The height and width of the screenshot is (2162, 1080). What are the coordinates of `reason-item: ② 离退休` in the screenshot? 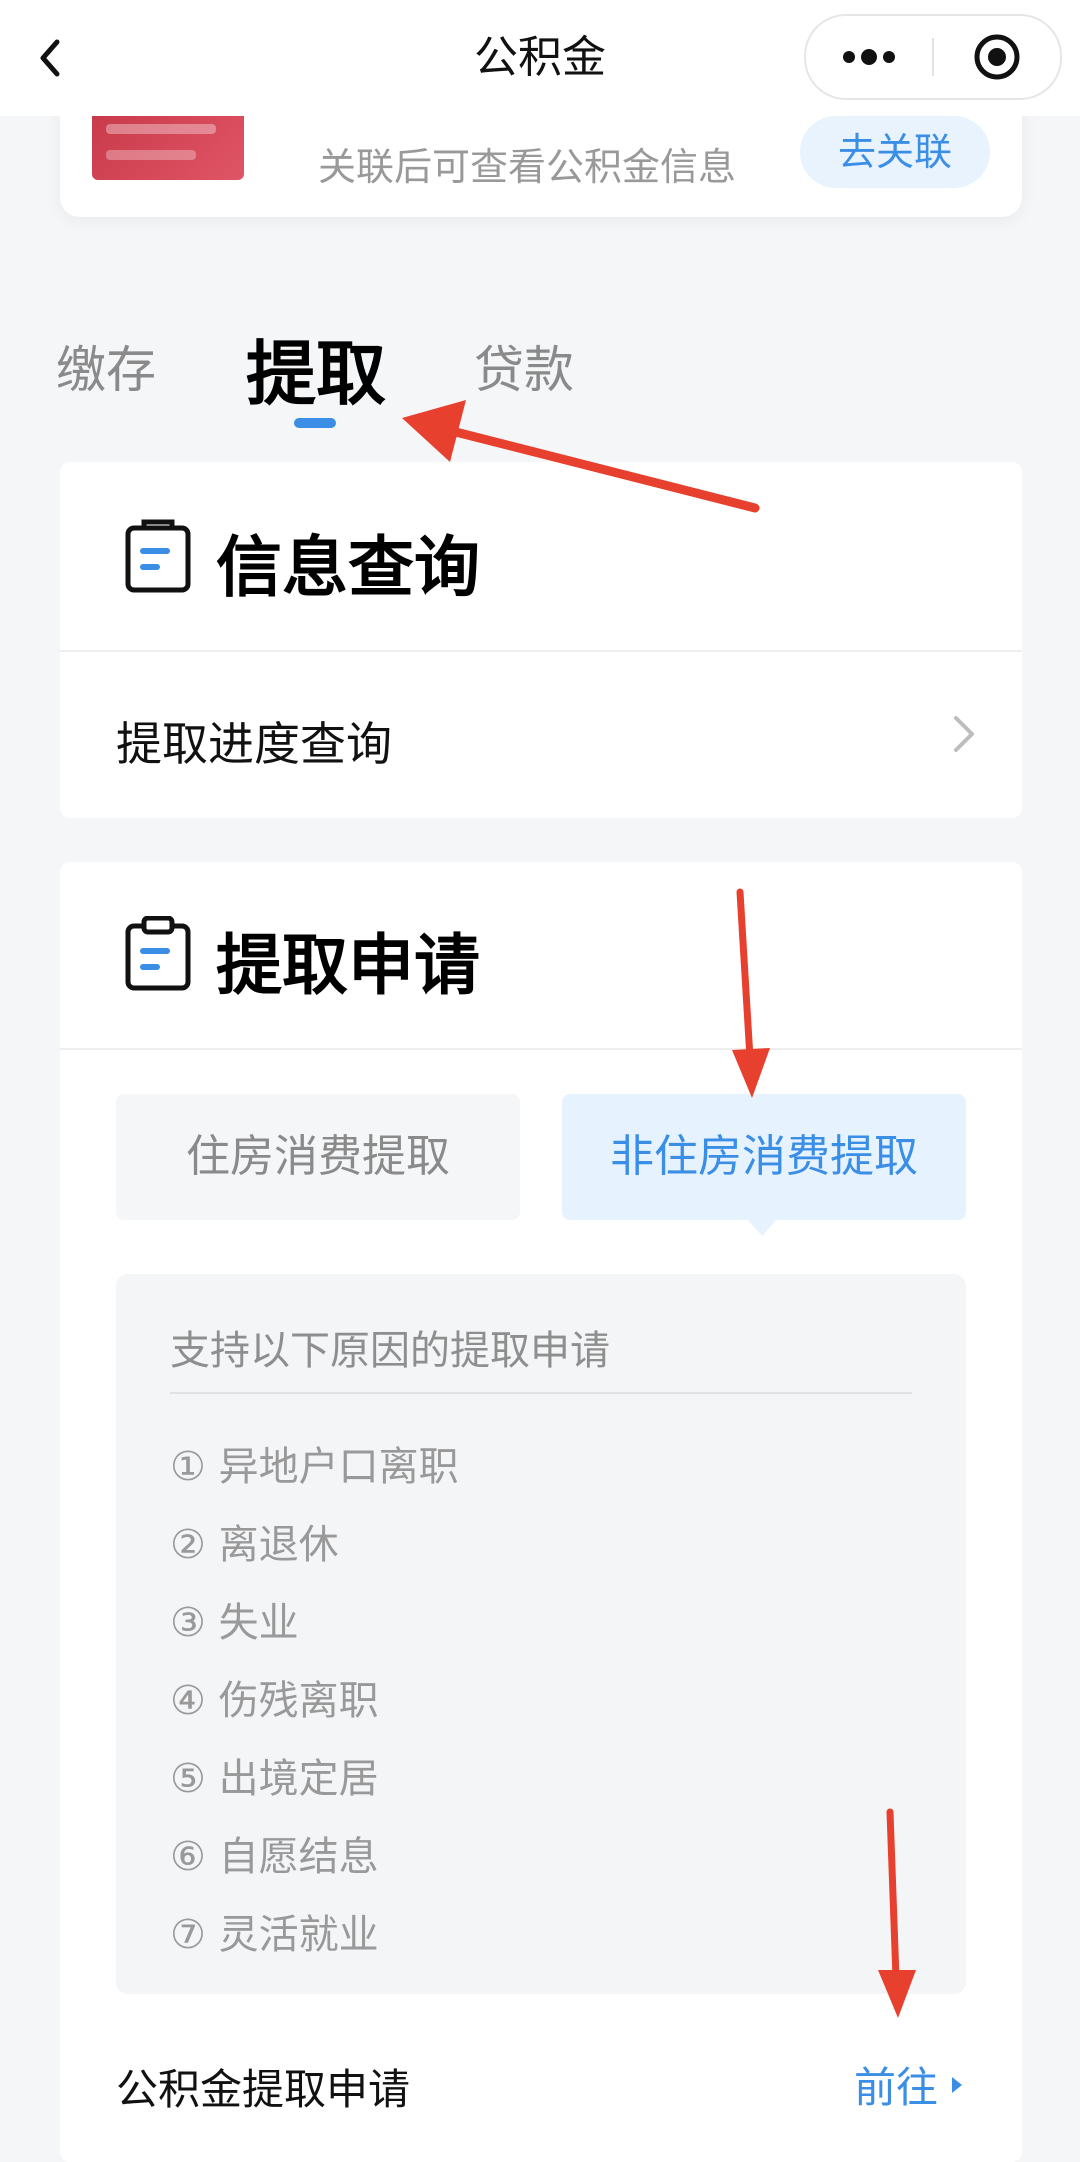 It's located at (254, 1545).